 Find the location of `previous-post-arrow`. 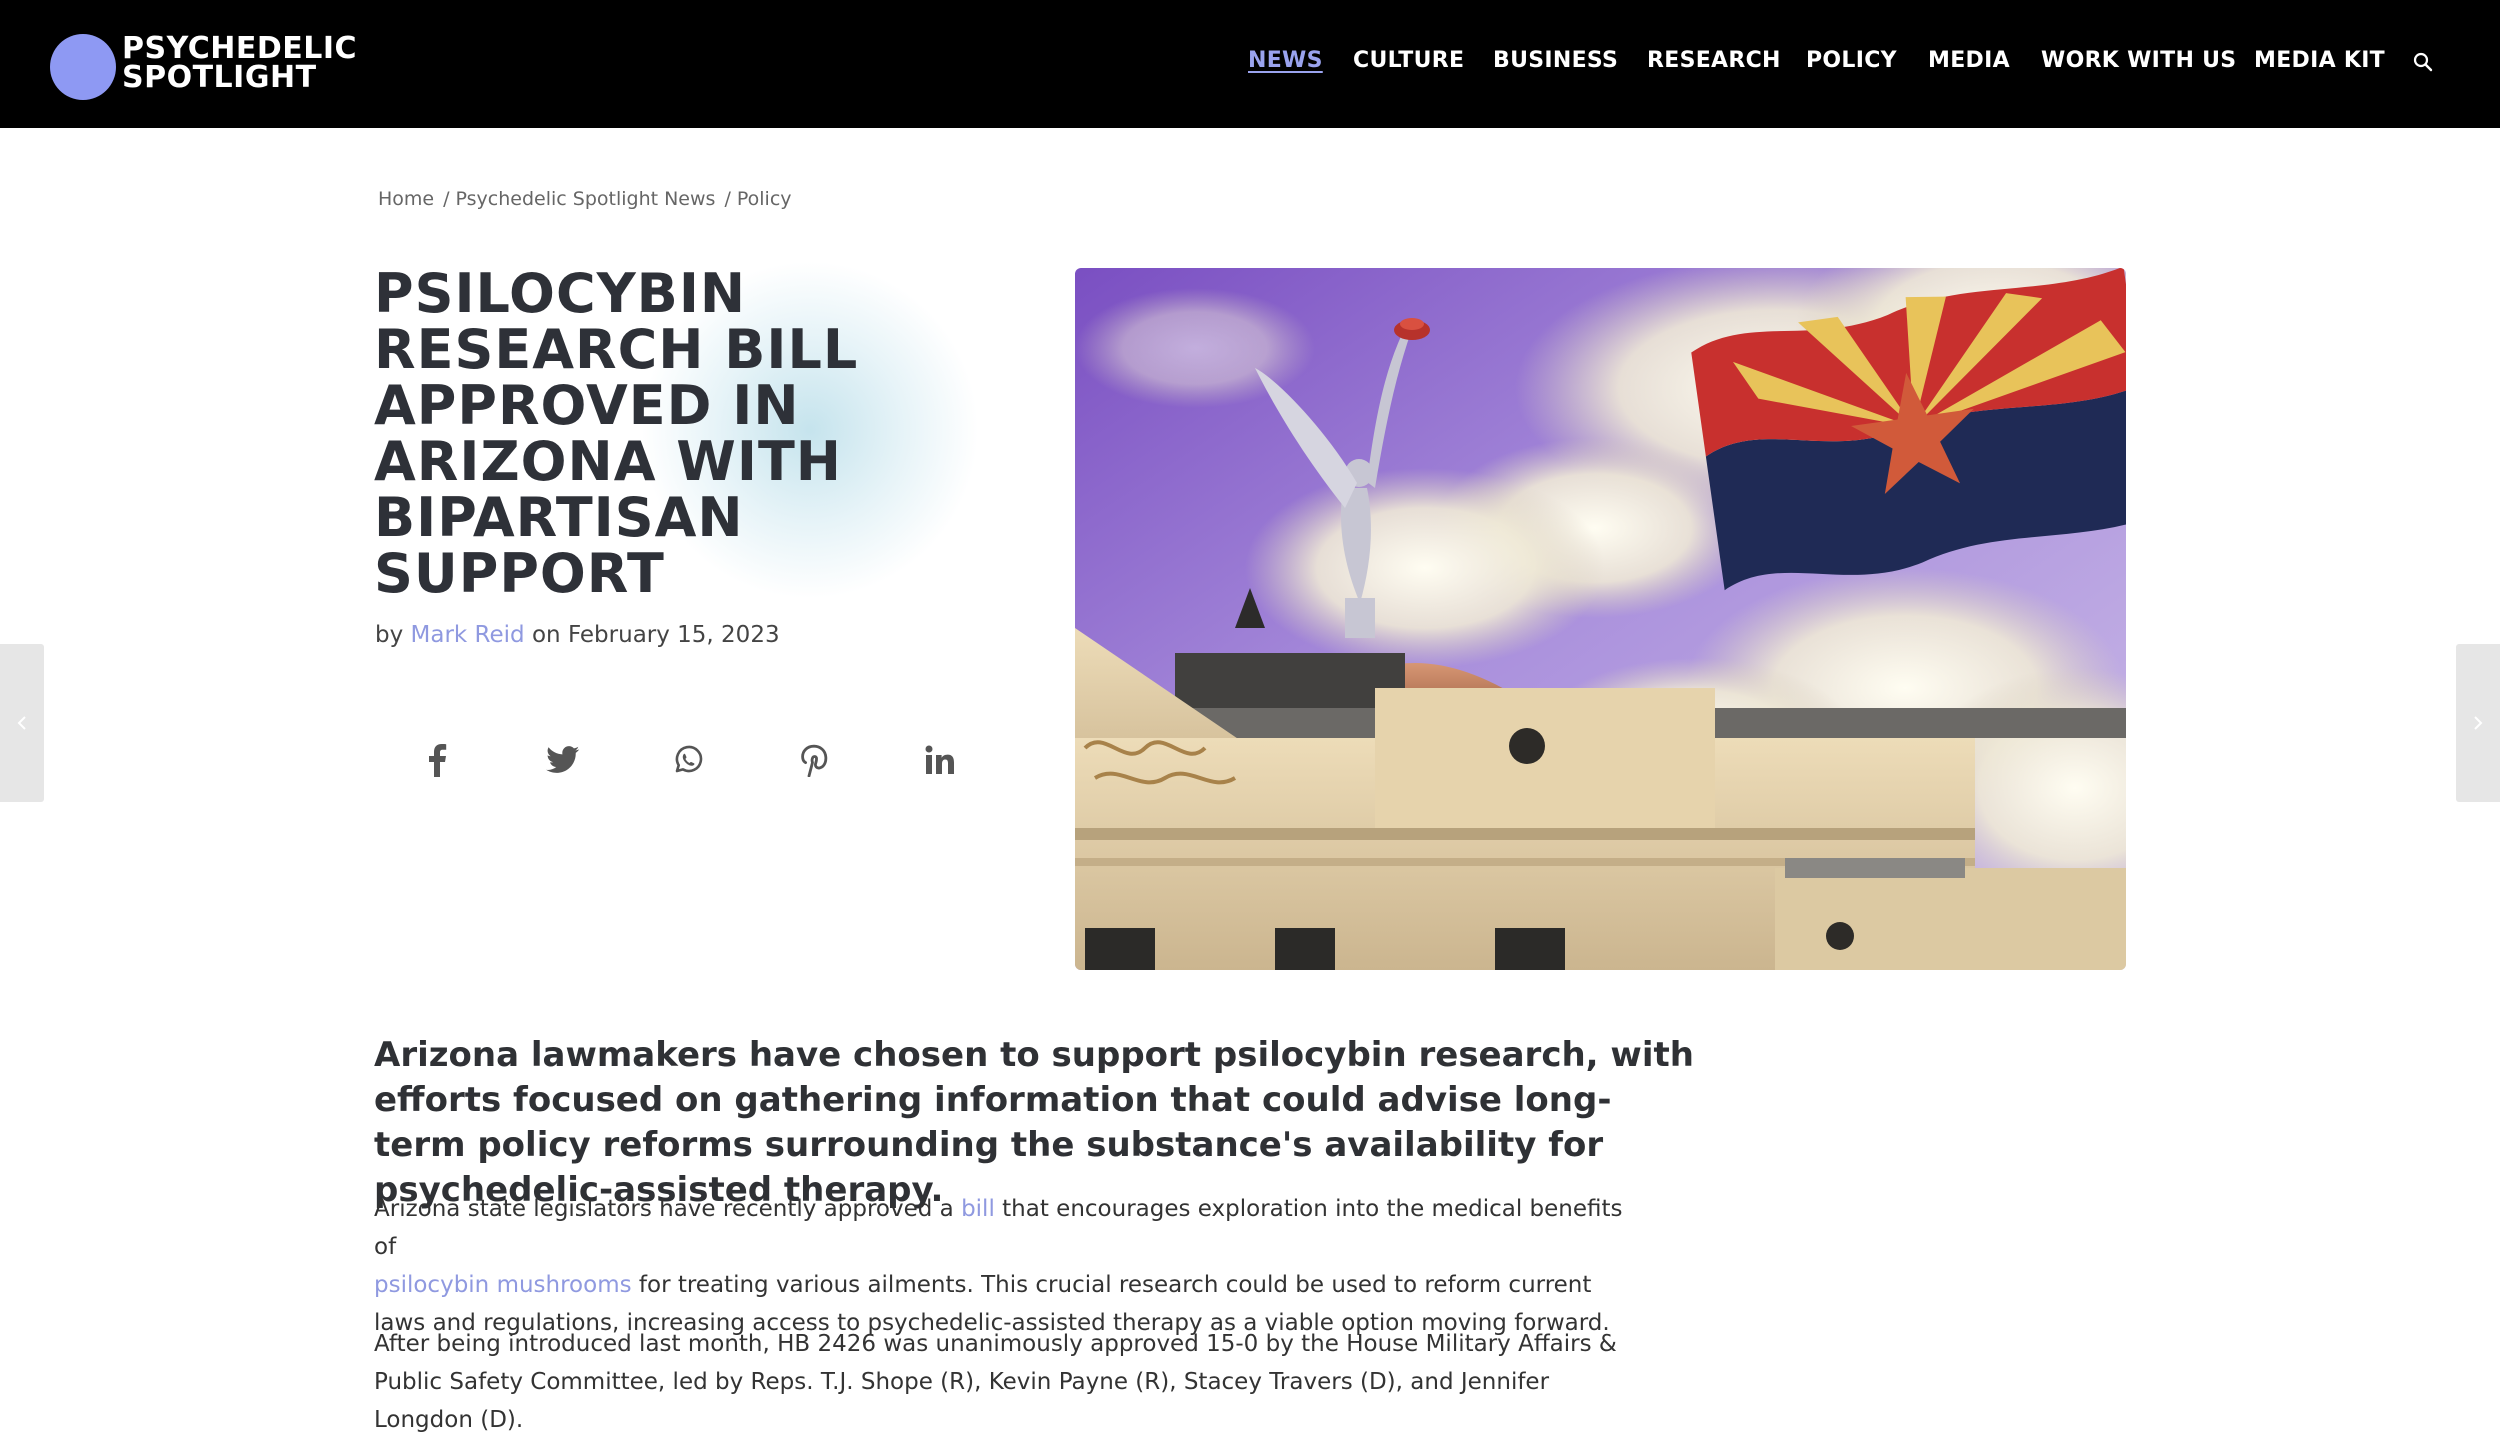

previous-post-arrow is located at coordinates (22, 723).